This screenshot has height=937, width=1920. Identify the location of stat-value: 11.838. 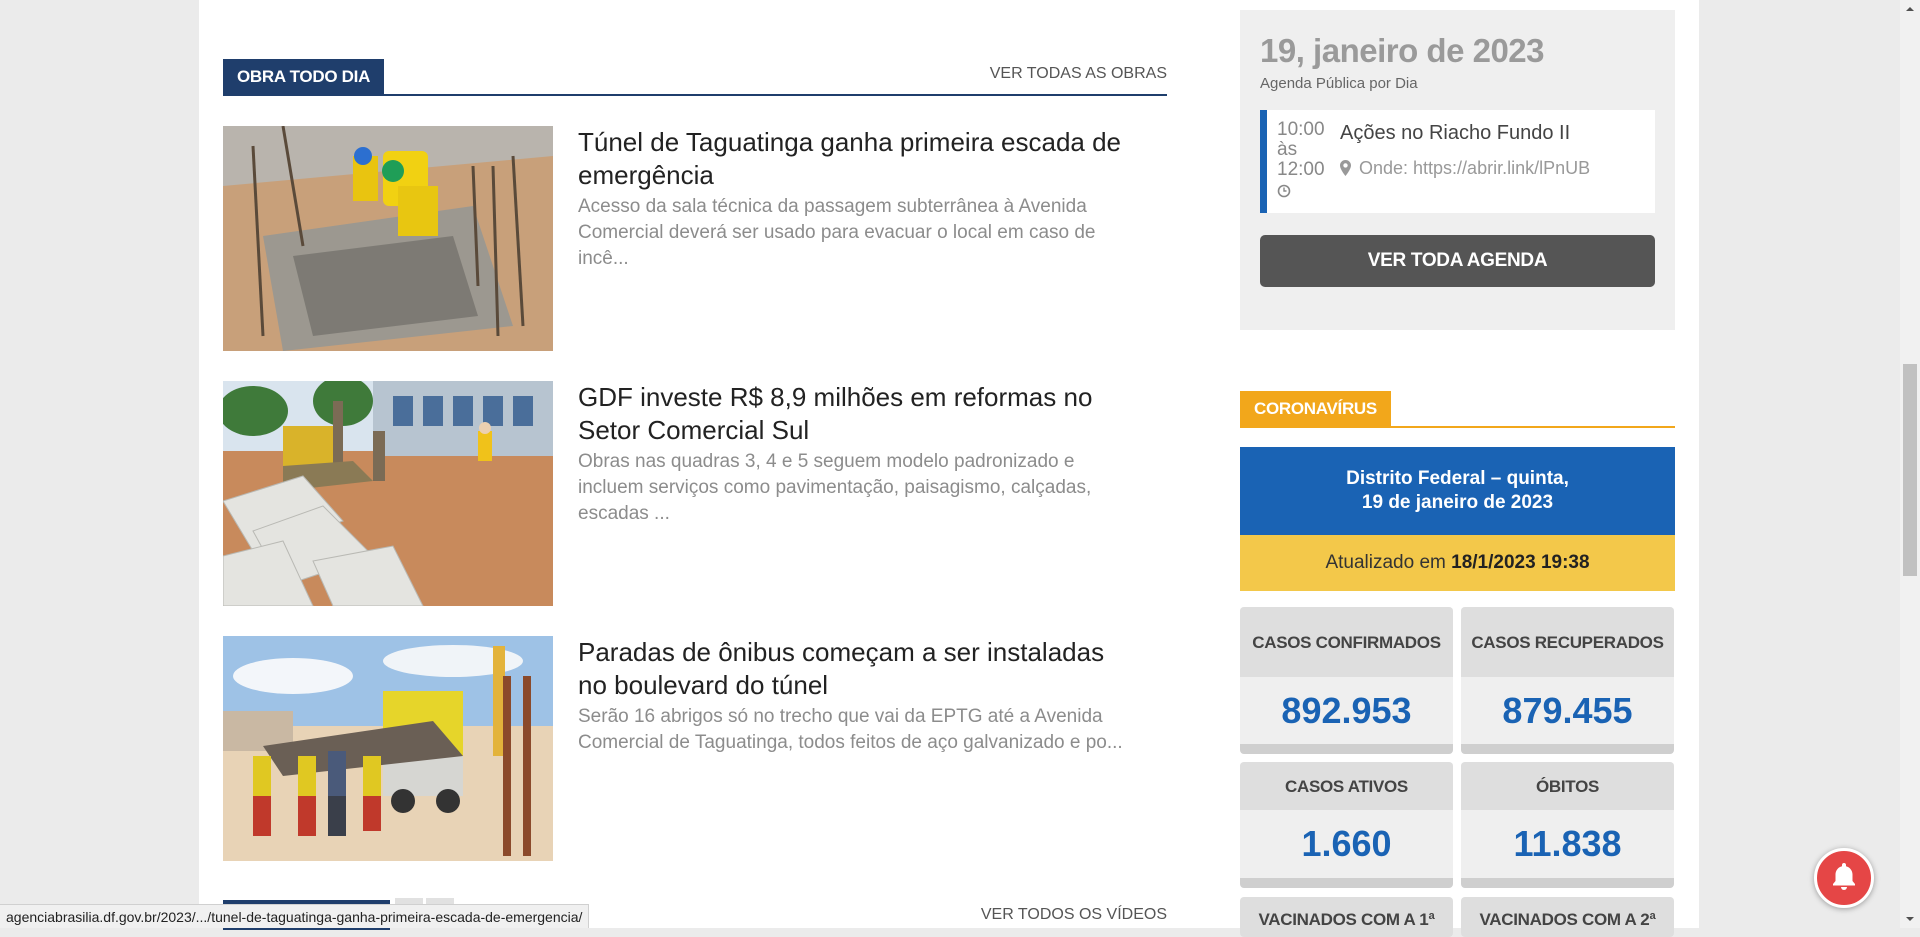
(1567, 843).